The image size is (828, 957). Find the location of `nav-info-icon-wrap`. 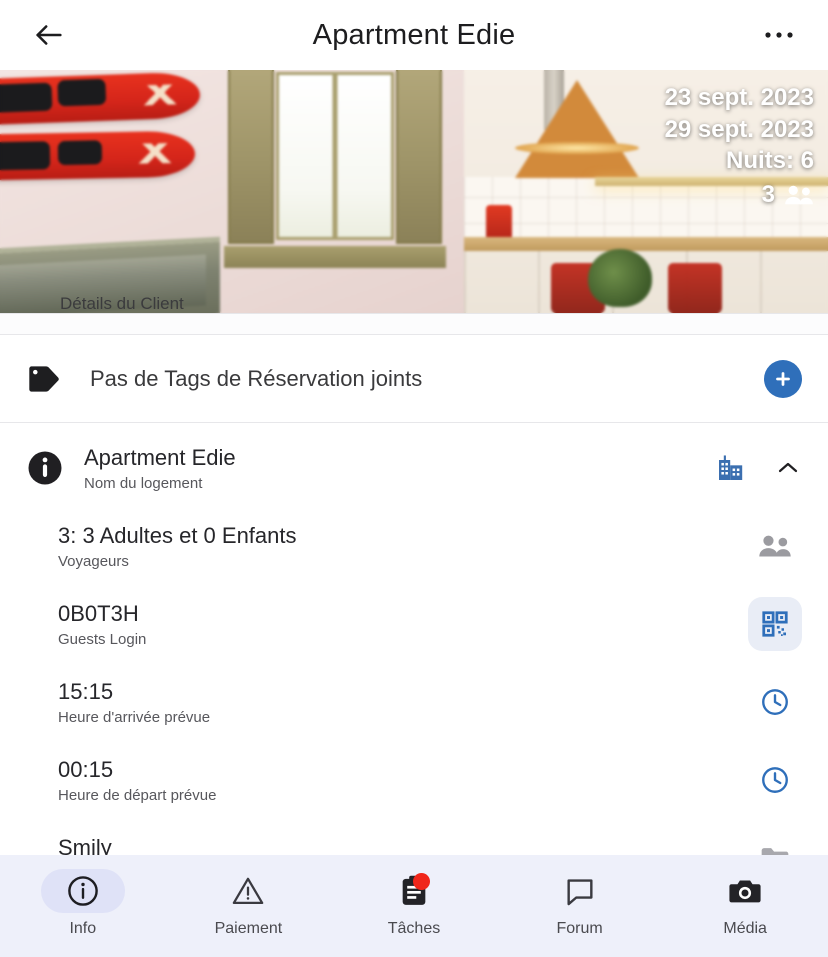

nav-info-icon-wrap is located at coordinates (82, 891).